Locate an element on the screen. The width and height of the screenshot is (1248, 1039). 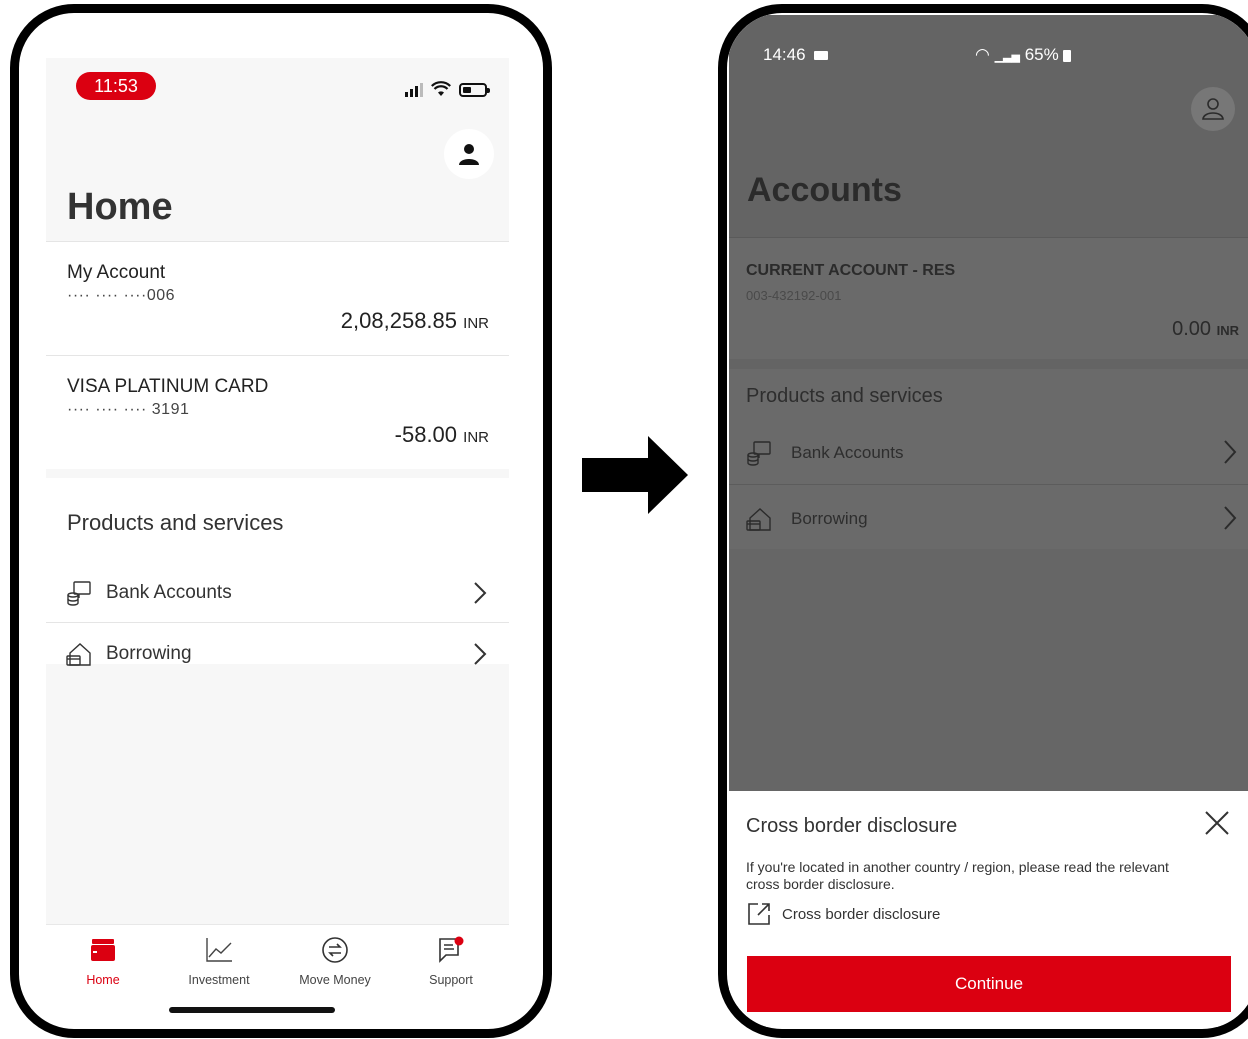
home-indicator is located at coordinates (252, 1010).